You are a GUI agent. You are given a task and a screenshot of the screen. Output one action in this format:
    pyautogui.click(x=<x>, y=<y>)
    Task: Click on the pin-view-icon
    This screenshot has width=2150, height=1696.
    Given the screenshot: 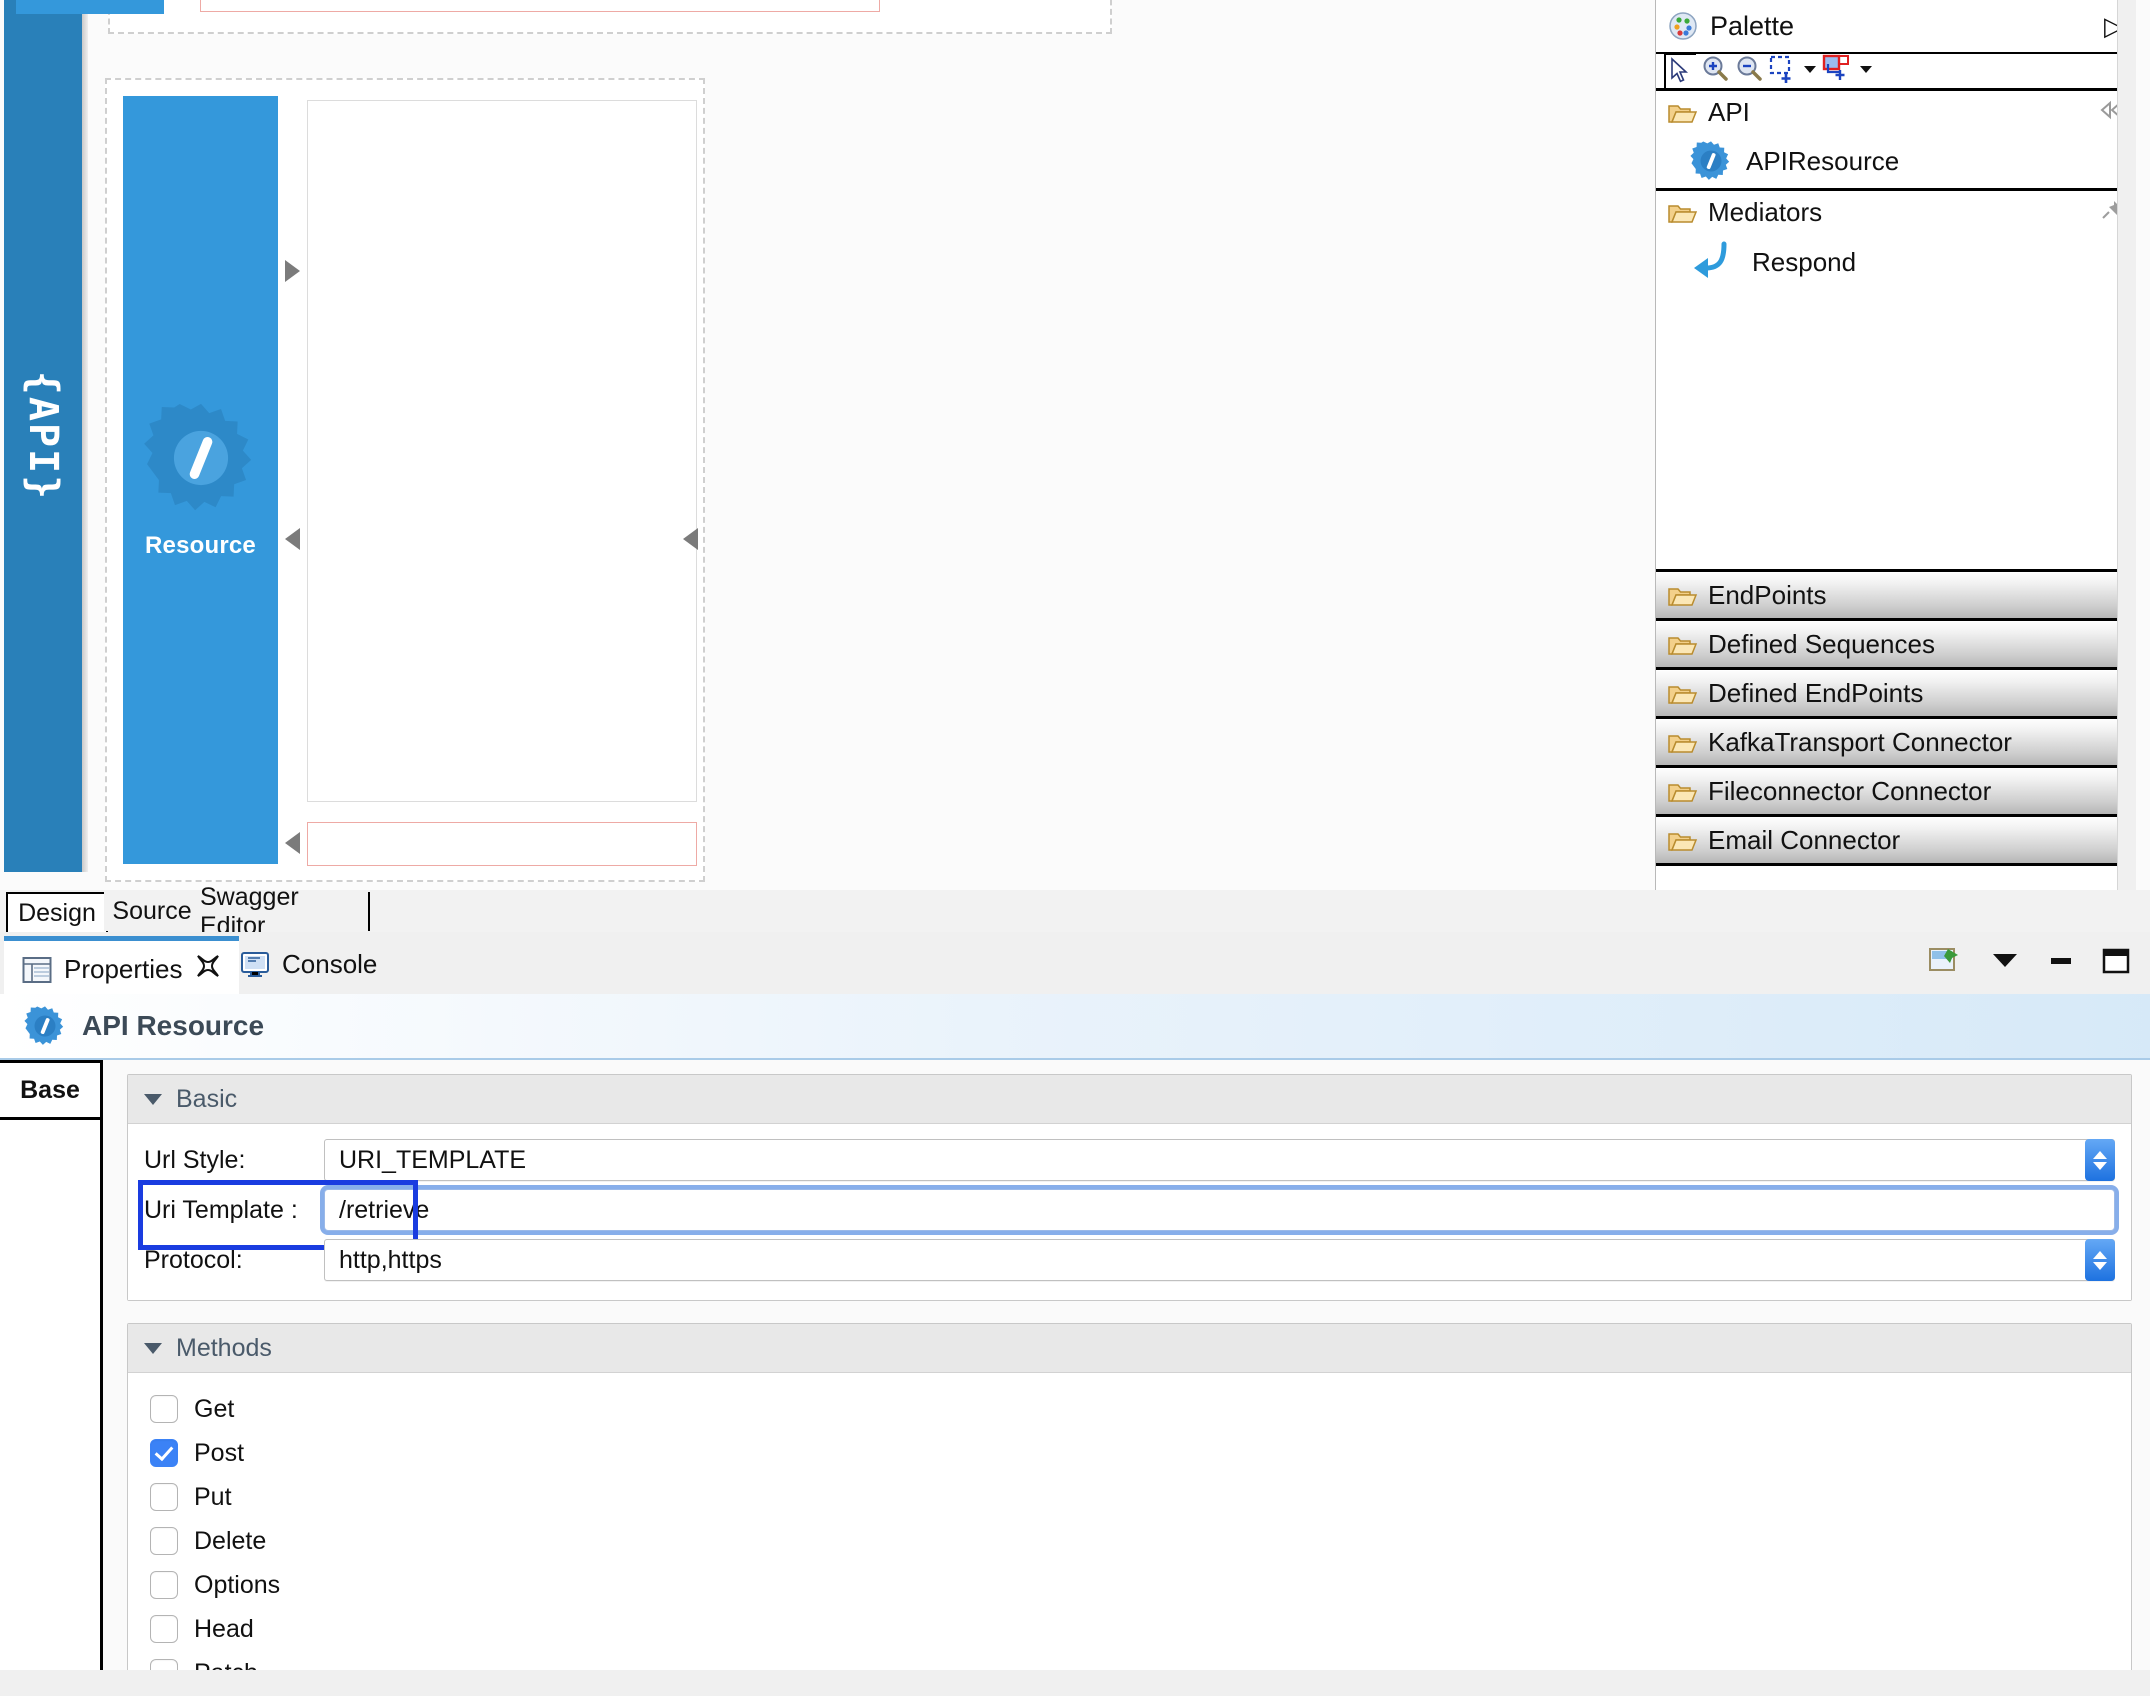 What is the action you would take?
    pyautogui.click(x=1945, y=963)
    